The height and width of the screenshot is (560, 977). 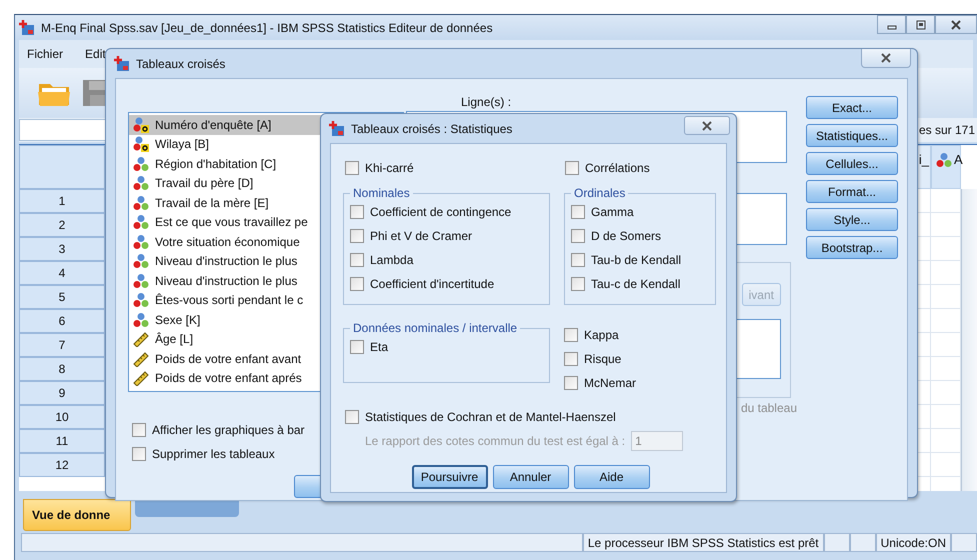 I want to click on view-tab: Vue de donne, so click(x=77, y=515).